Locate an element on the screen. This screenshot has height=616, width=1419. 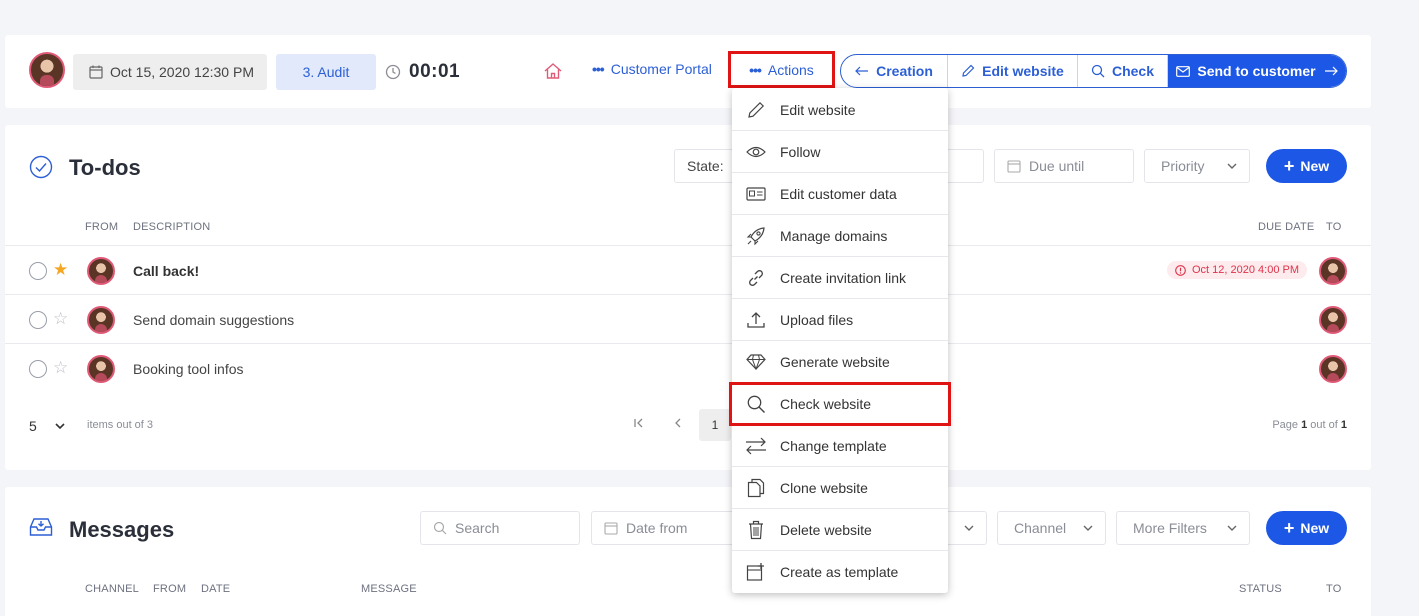
more-filters-label: More Filters is located at coordinates (1170, 528).